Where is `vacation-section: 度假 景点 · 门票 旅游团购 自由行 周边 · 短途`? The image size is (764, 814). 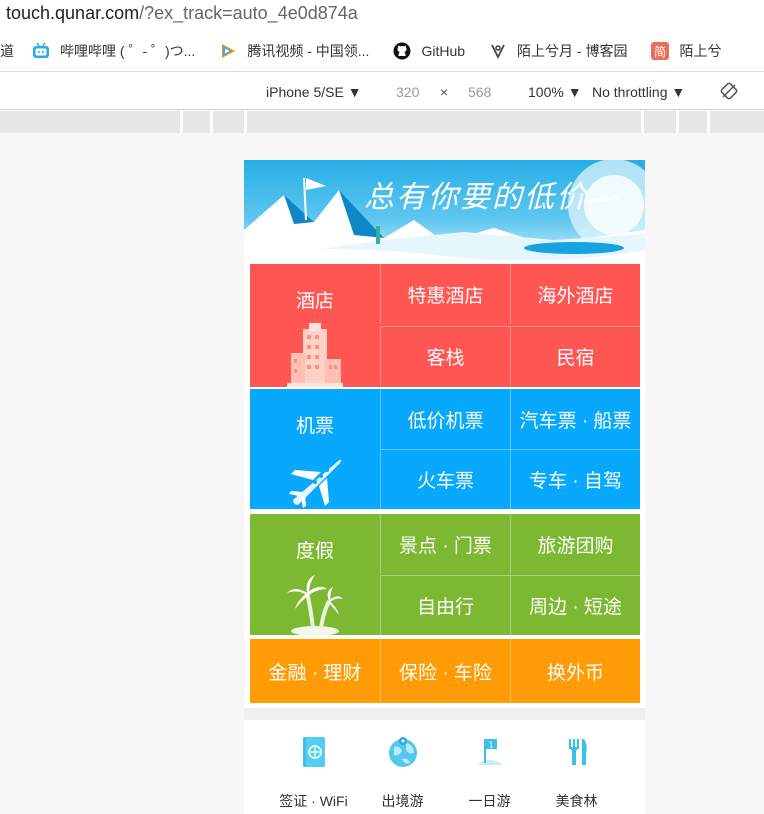 vacation-section: 度假 景点 · 门票 旅游团购 自由行 周边 · 短途 is located at coordinates (445, 574).